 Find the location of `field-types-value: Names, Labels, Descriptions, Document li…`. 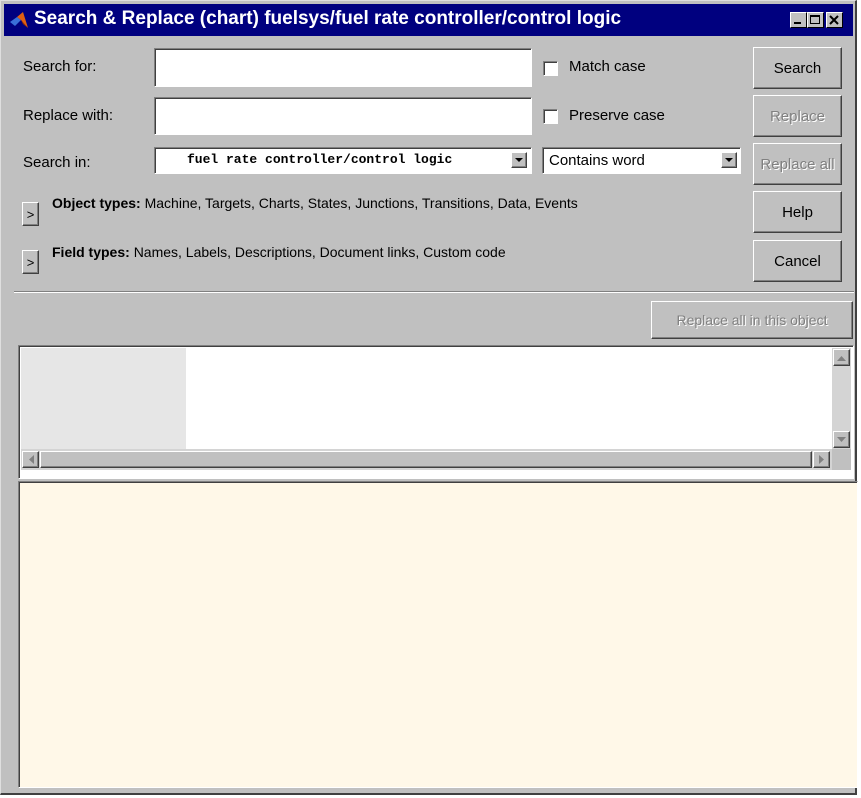

field-types-value: Names, Labels, Descriptions, Document li… is located at coordinates (319, 252).